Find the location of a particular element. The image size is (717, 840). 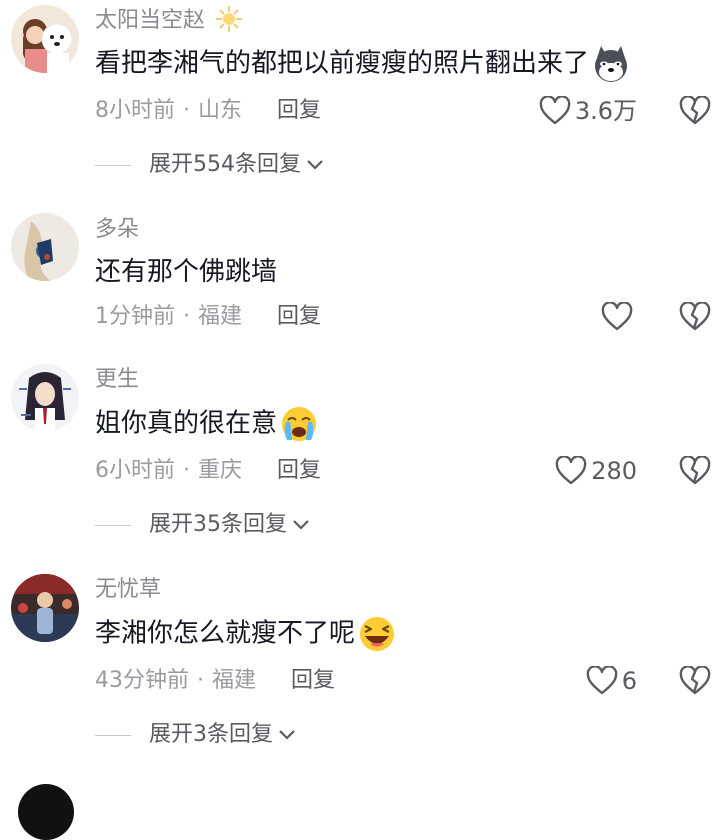

comment-location: 重庆 is located at coordinates (220, 470).